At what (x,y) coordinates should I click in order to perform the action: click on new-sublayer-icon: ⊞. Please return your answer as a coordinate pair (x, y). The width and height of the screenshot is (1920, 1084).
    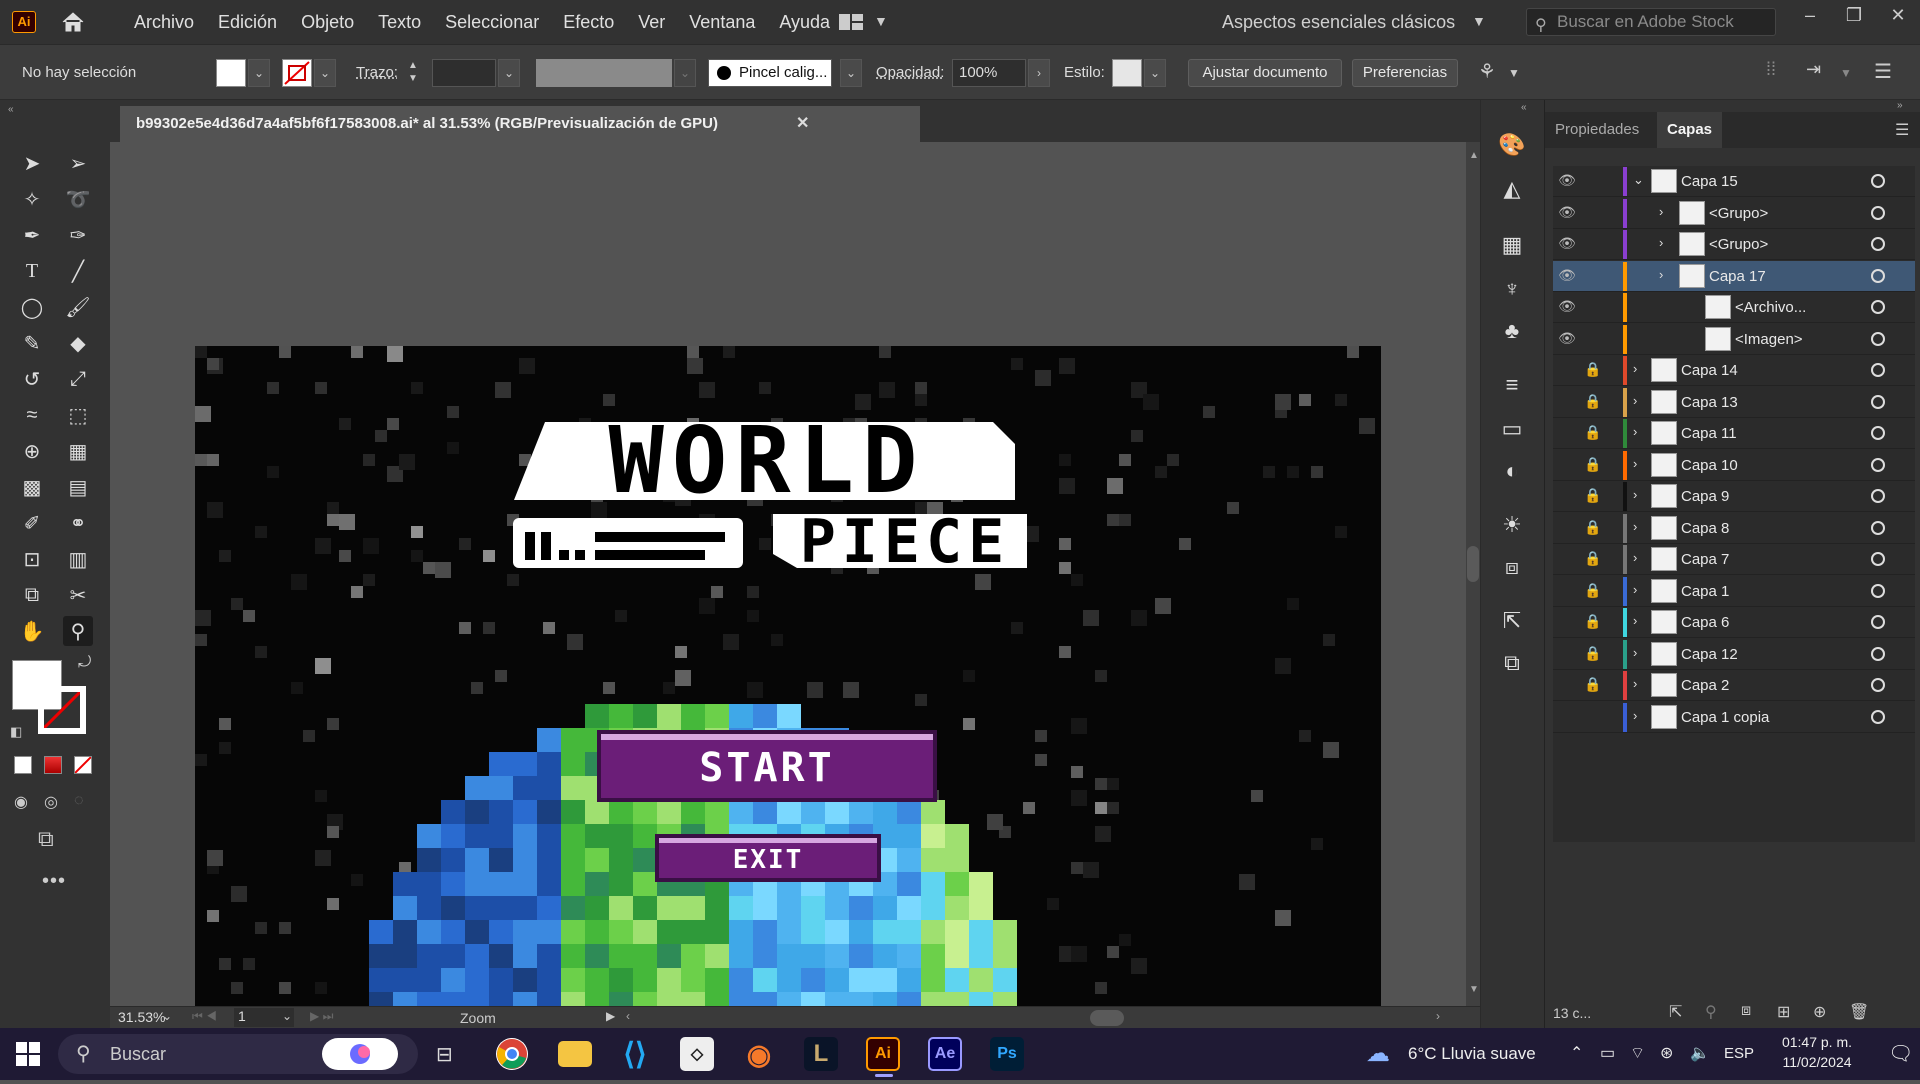
    Looking at the image, I should click on (1783, 1012).